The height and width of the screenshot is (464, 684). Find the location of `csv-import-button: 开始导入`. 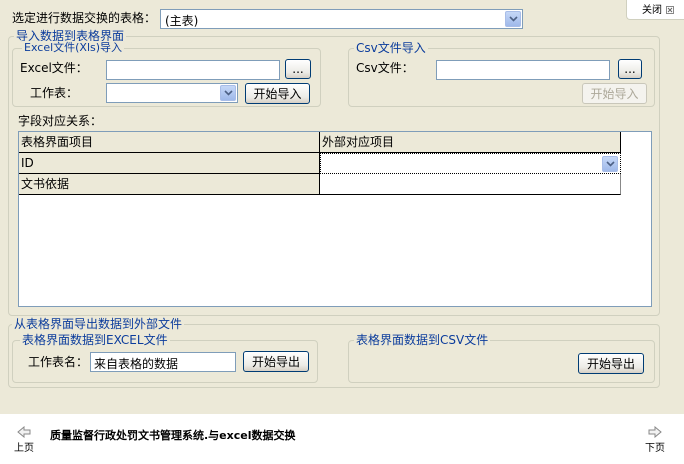

csv-import-button: 开始导入 is located at coordinates (614, 93).